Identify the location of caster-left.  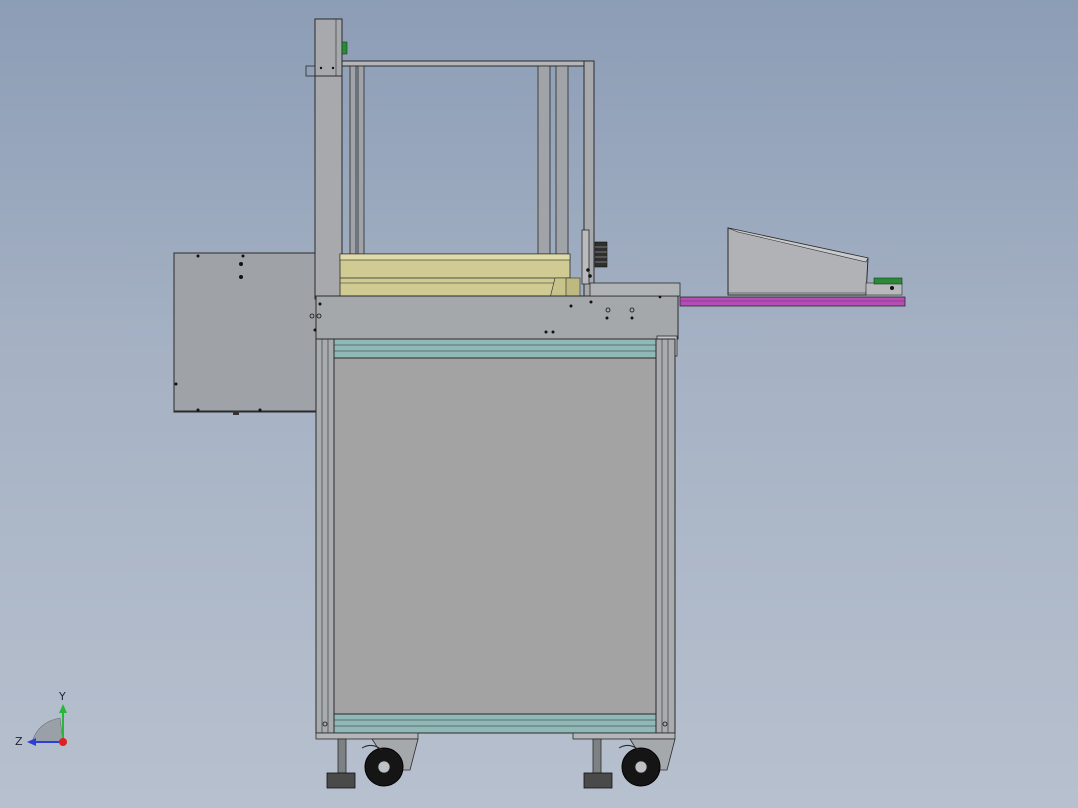
(390, 762).